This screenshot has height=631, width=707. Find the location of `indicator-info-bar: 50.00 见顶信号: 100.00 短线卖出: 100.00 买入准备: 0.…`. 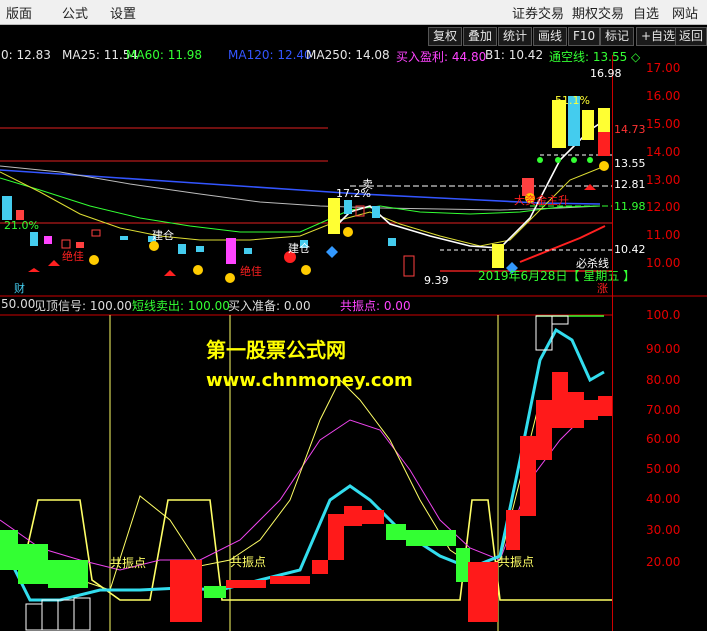

indicator-info-bar: 50.00 见顶信号: 100.00 短线卖出: 100.00 买入准备: 0.… is located at coordinates (306, 305).